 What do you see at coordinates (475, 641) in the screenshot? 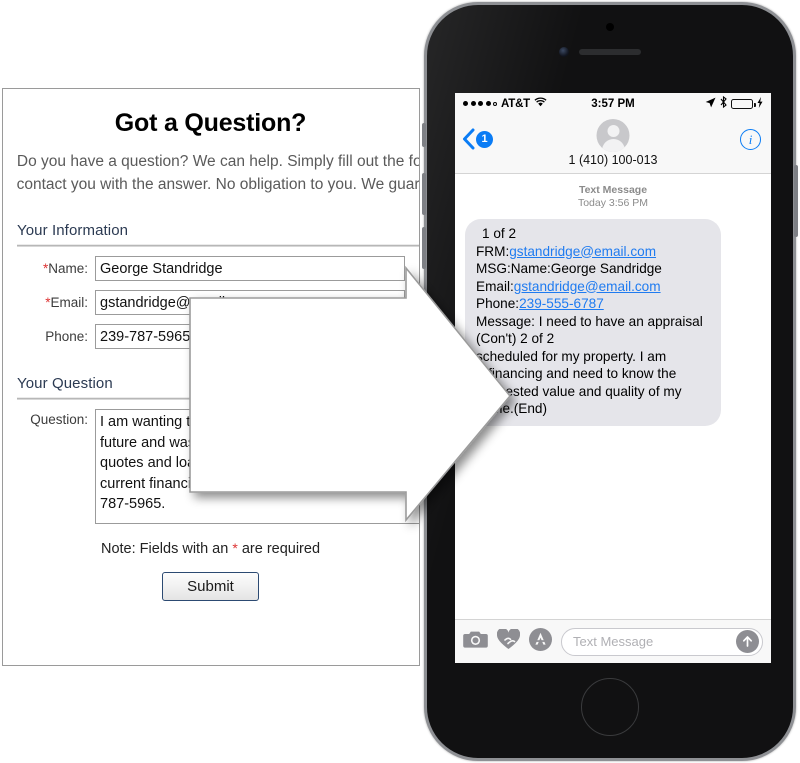
I see `camera-icon` at bounding box center [475, 641].